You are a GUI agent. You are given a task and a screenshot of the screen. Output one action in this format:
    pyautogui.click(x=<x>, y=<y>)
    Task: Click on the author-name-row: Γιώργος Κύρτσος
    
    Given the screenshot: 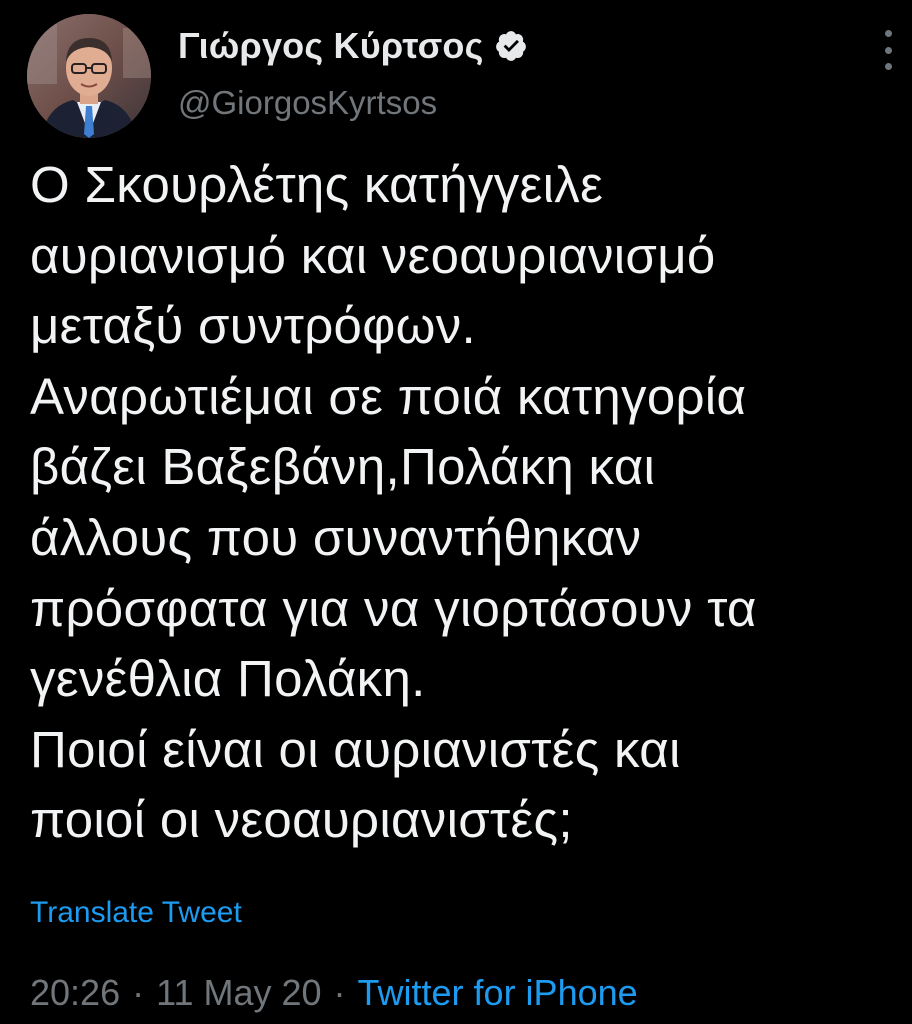 What is the action you would take?
    pyautogui.click(x=353, y=46)
    